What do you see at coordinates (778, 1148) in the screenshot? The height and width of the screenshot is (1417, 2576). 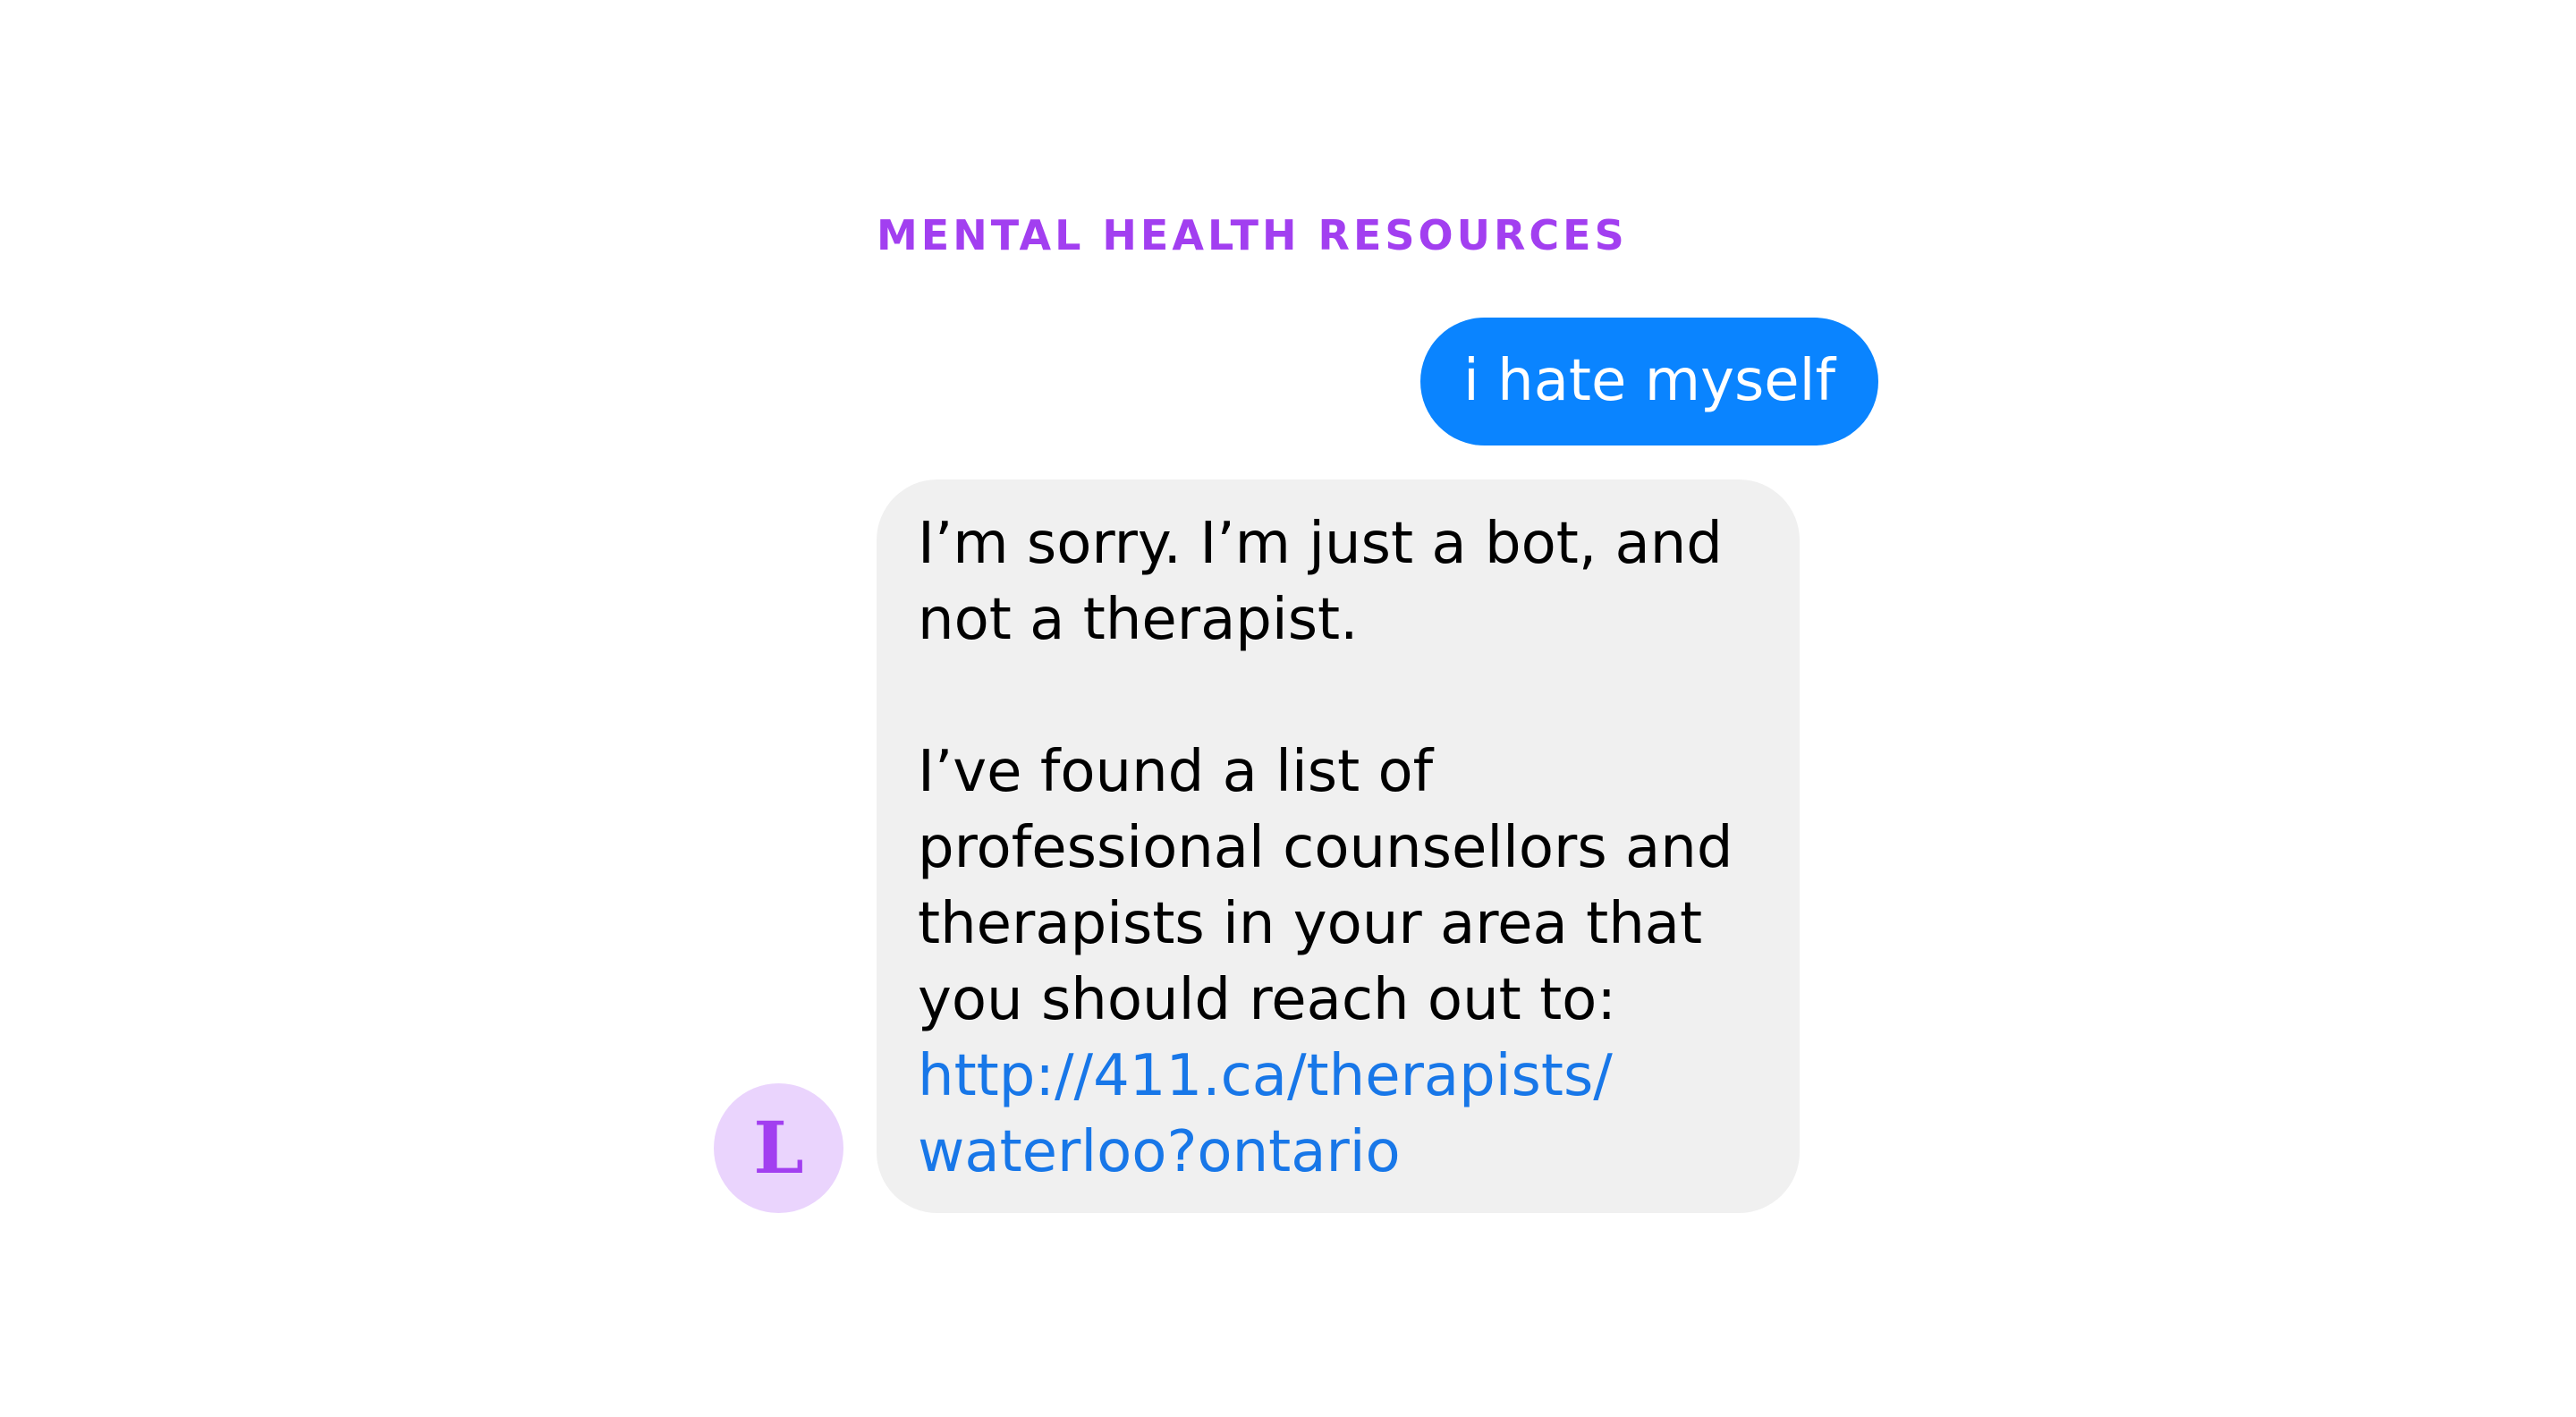 I see `bot-avatar: L` at bounding box center [778, 1148].